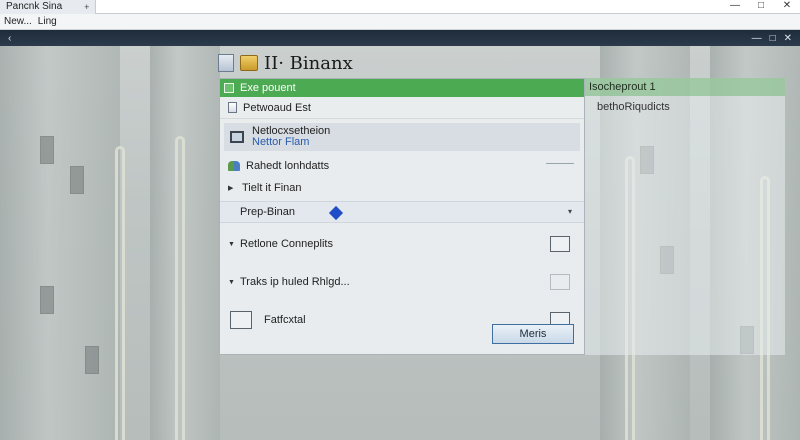 This screenshot has height=440, width=800. Describe the element at coordinates (560, 165) in the screenshot. I see `row-slider` at that location.